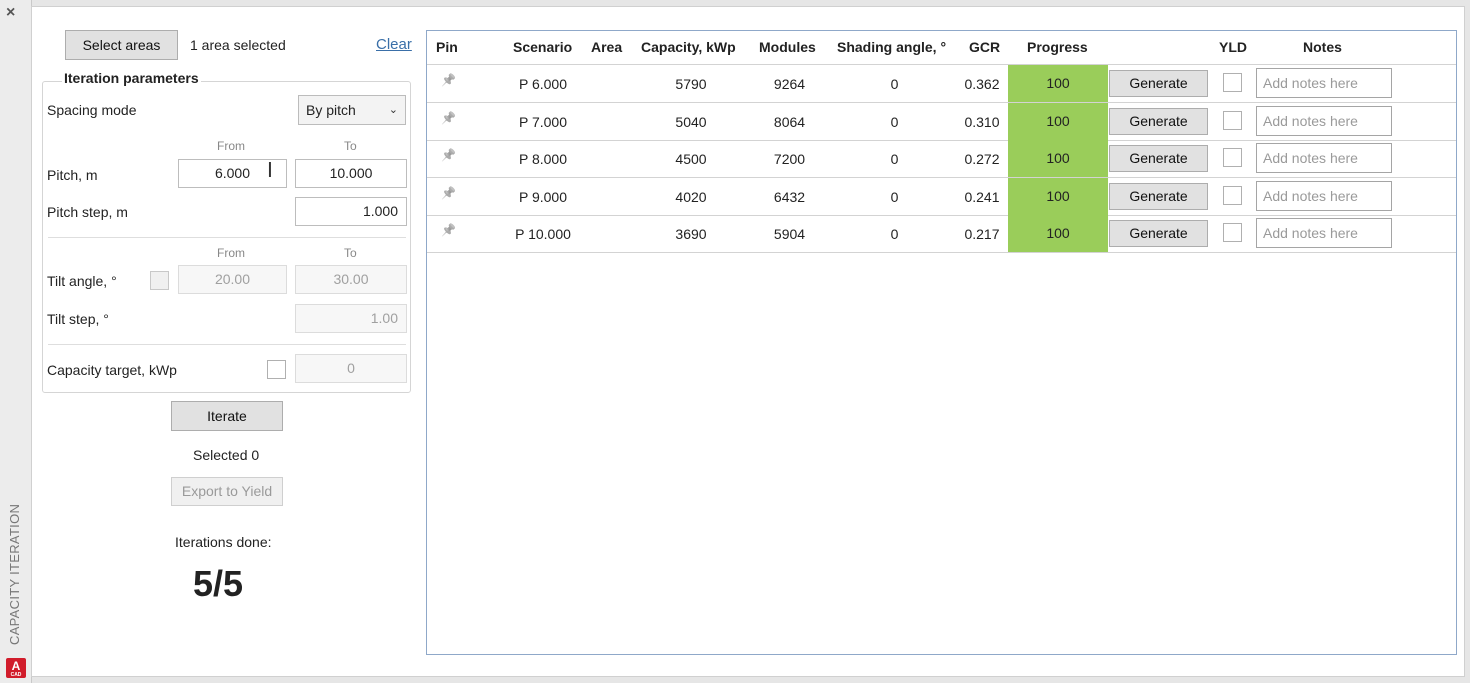  I want to click on spacing-mode-value: By pitch, so click(331, 110).